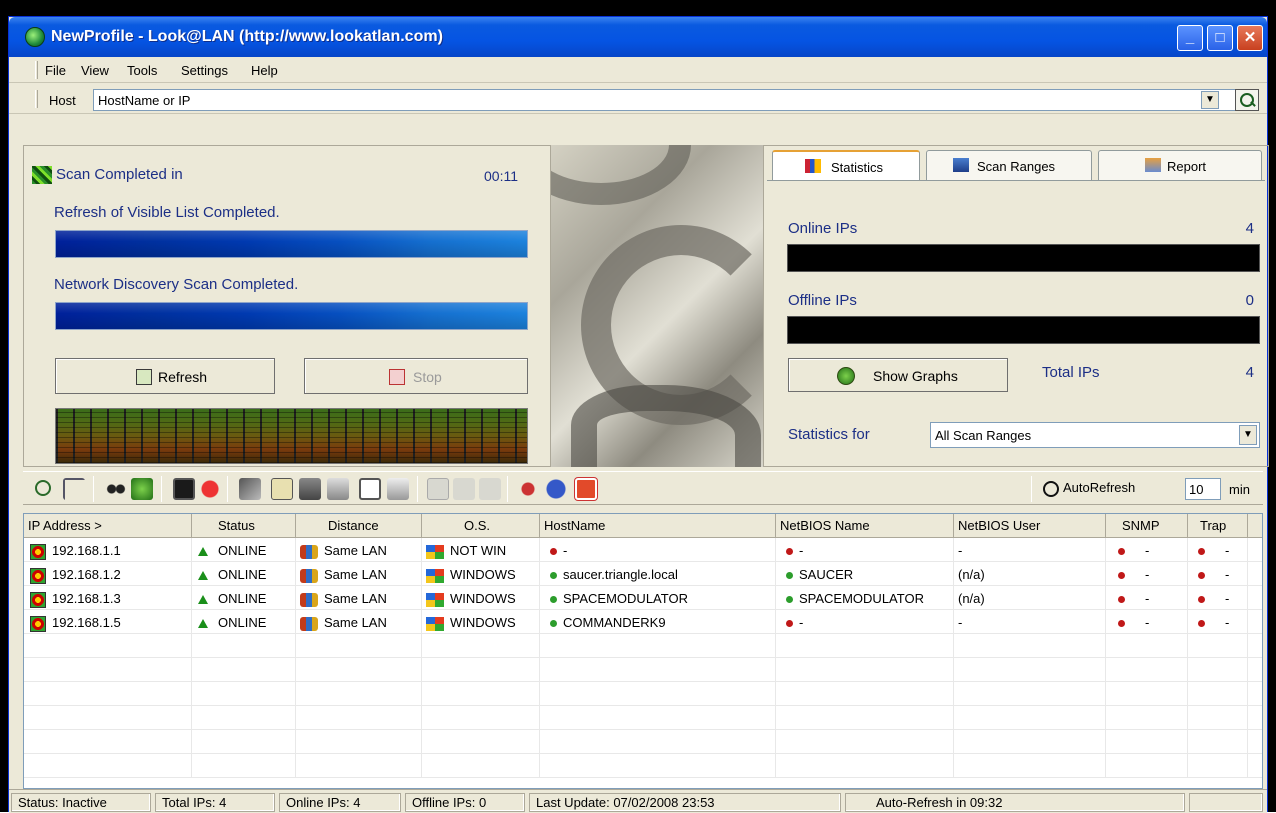  What do you see at coordinates (865, 574) in the screenshot?
I see `cell-netbios-name: SAUCER` at bounding box center [865, 574].